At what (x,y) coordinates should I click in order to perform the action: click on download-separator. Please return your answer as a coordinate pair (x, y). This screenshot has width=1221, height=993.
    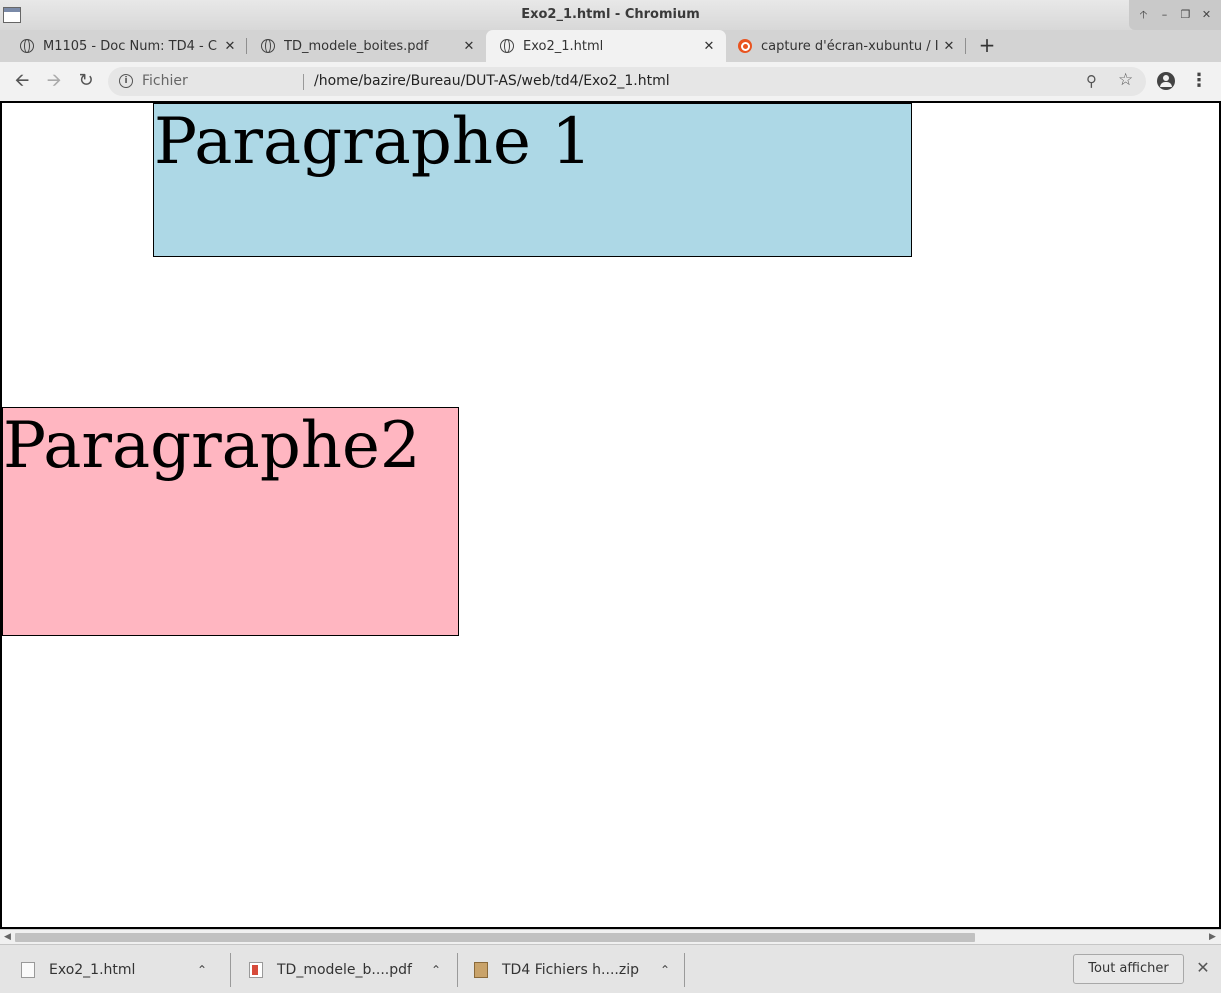
    Looking at the image, I should click on (684, 970).